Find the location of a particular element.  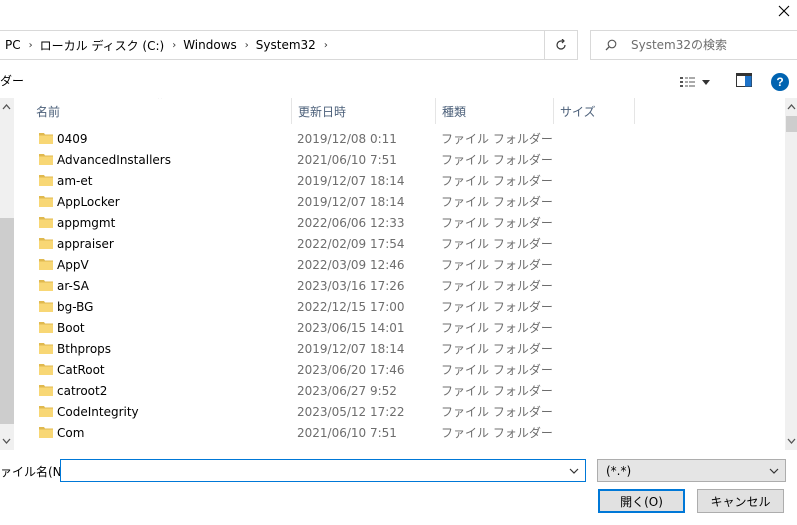

search-input is located at coordinates (711, 45).